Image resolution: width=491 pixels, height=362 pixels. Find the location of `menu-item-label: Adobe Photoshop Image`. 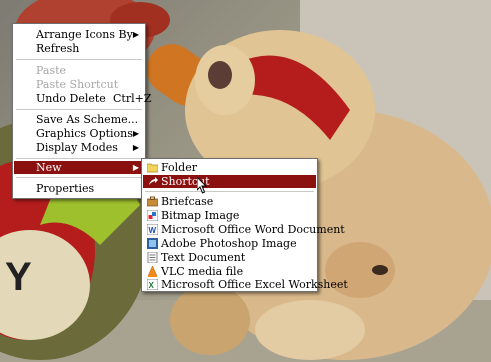

menu-item-label: Adobe Photoshop Image is located at coordinates (229, 243).